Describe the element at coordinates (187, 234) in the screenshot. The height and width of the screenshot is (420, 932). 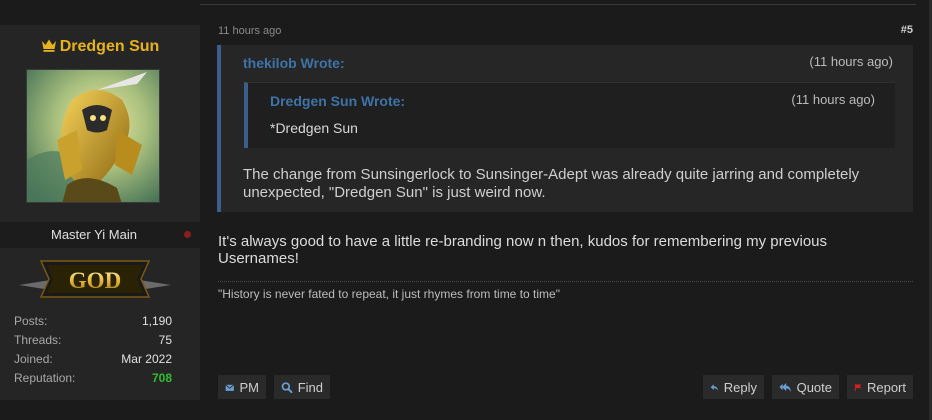
I see `offline-status-dot` at that location.